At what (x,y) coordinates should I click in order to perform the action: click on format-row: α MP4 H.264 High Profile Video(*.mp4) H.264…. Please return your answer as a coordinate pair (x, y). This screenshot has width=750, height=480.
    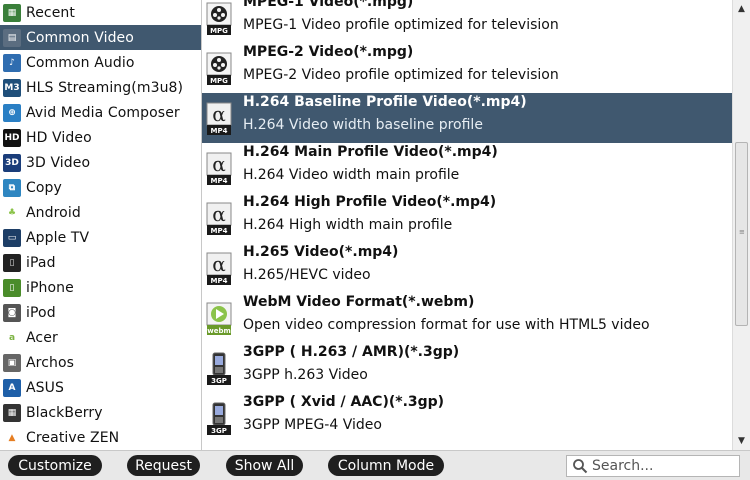
    Looking at the image, I should click on (467, 218).